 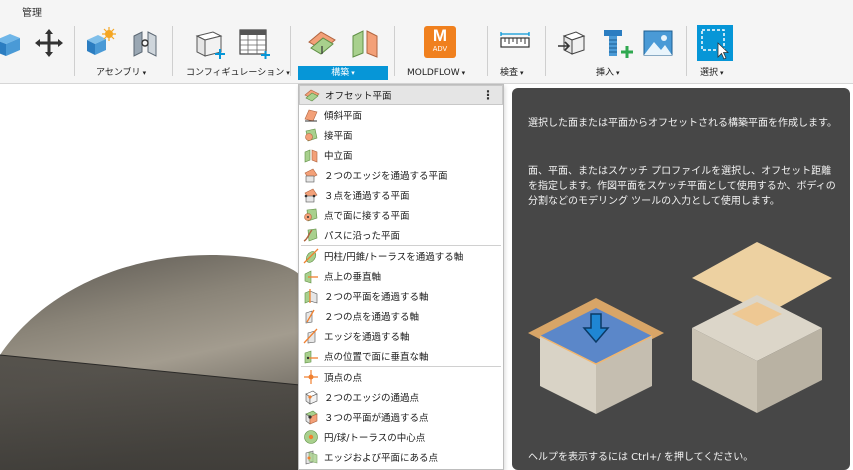 What do you see at coordinates (311, 135) in the screenshot?
I see `tangent-plane-icon` at bounding box center [311, 135].